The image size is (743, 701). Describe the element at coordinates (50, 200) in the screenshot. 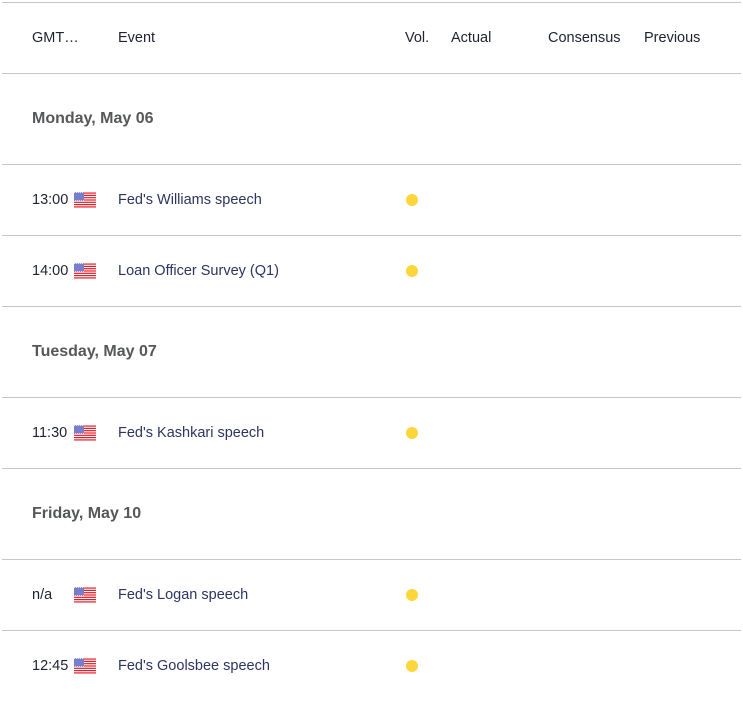

I see `event-time: 13:00` at that location.